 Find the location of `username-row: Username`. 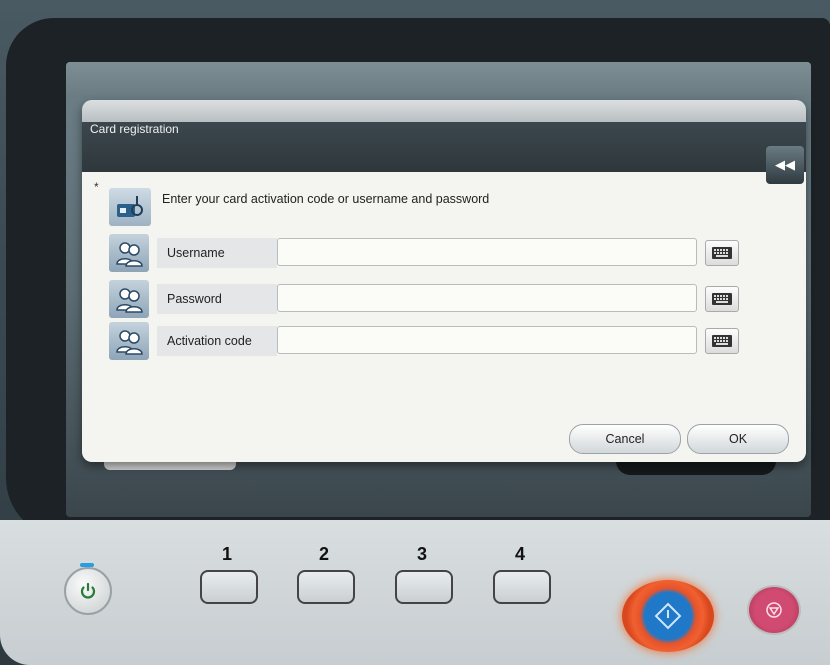

username-row: Username is located at coordinates (449, 254).